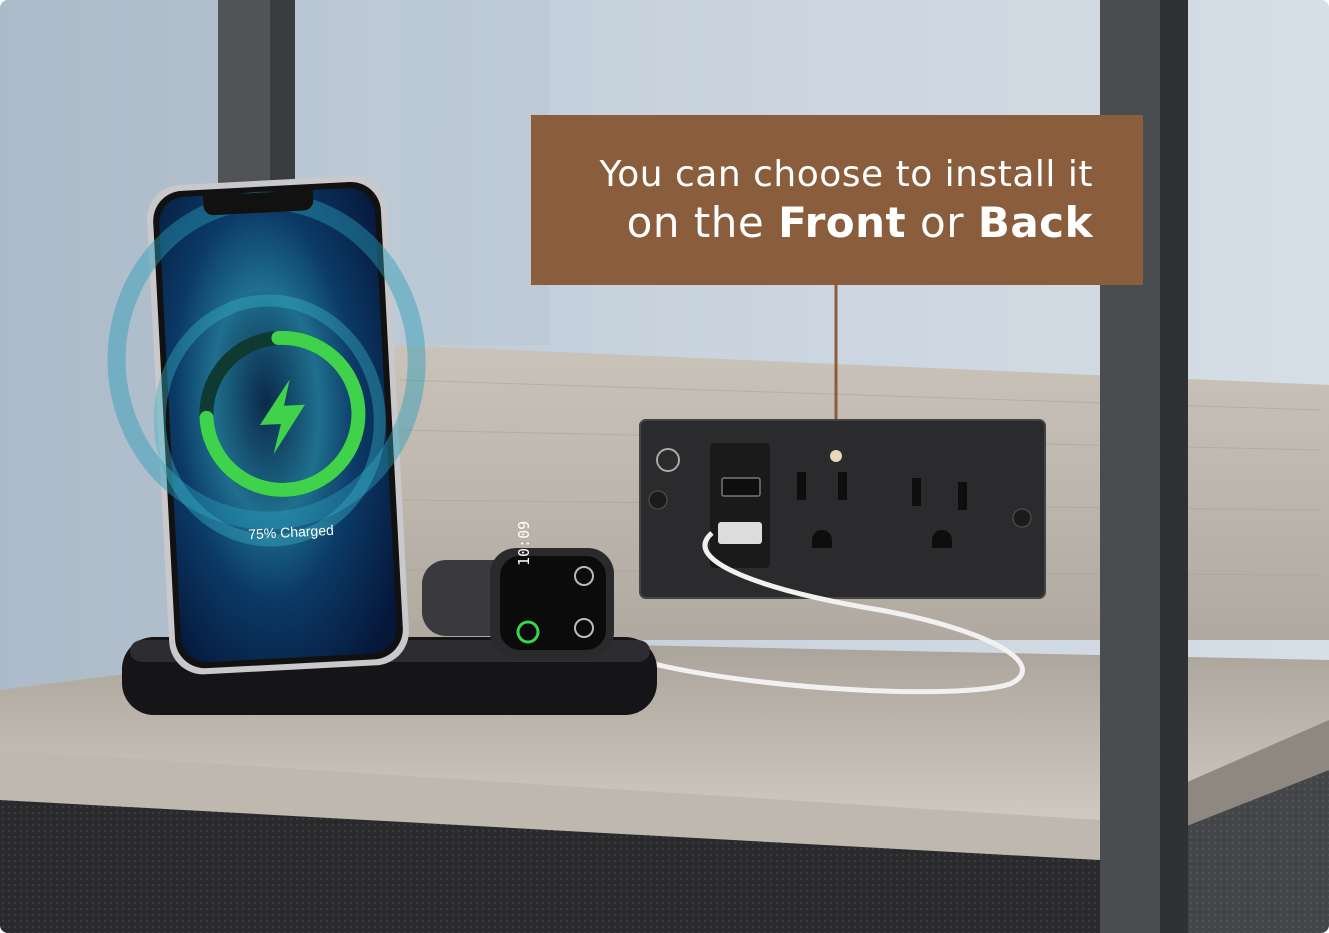 This screenshot has height=933, width=1329. I want to click on callout-back: Back, so click(1035, 222).